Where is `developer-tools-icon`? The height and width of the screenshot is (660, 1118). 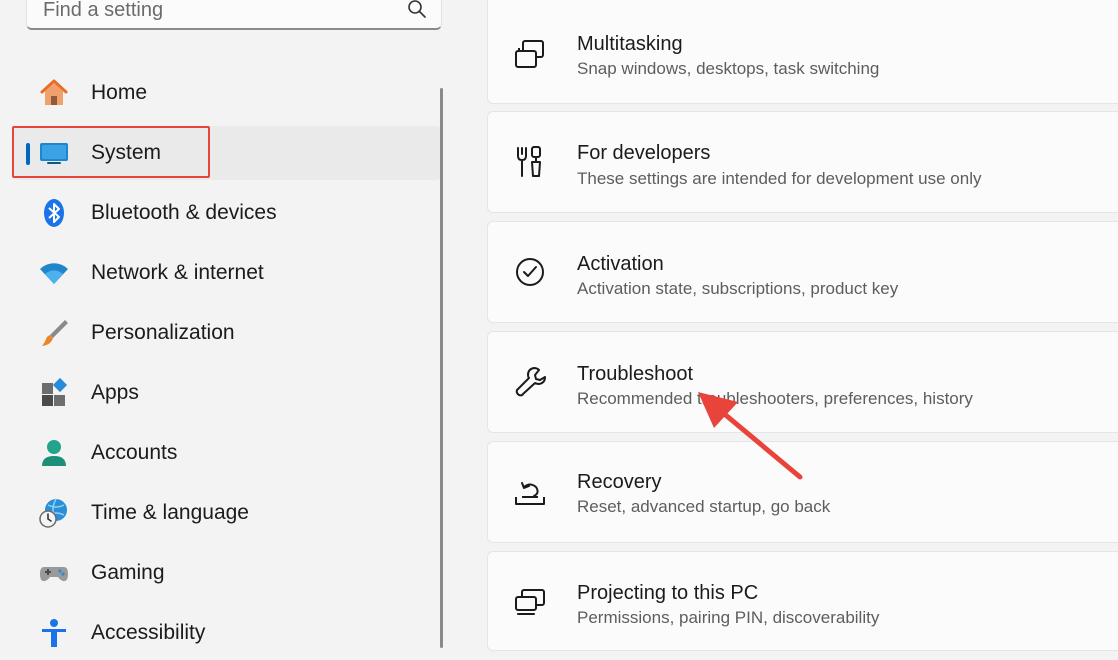
developer-tools-icon is located at coordinates (529, 161).